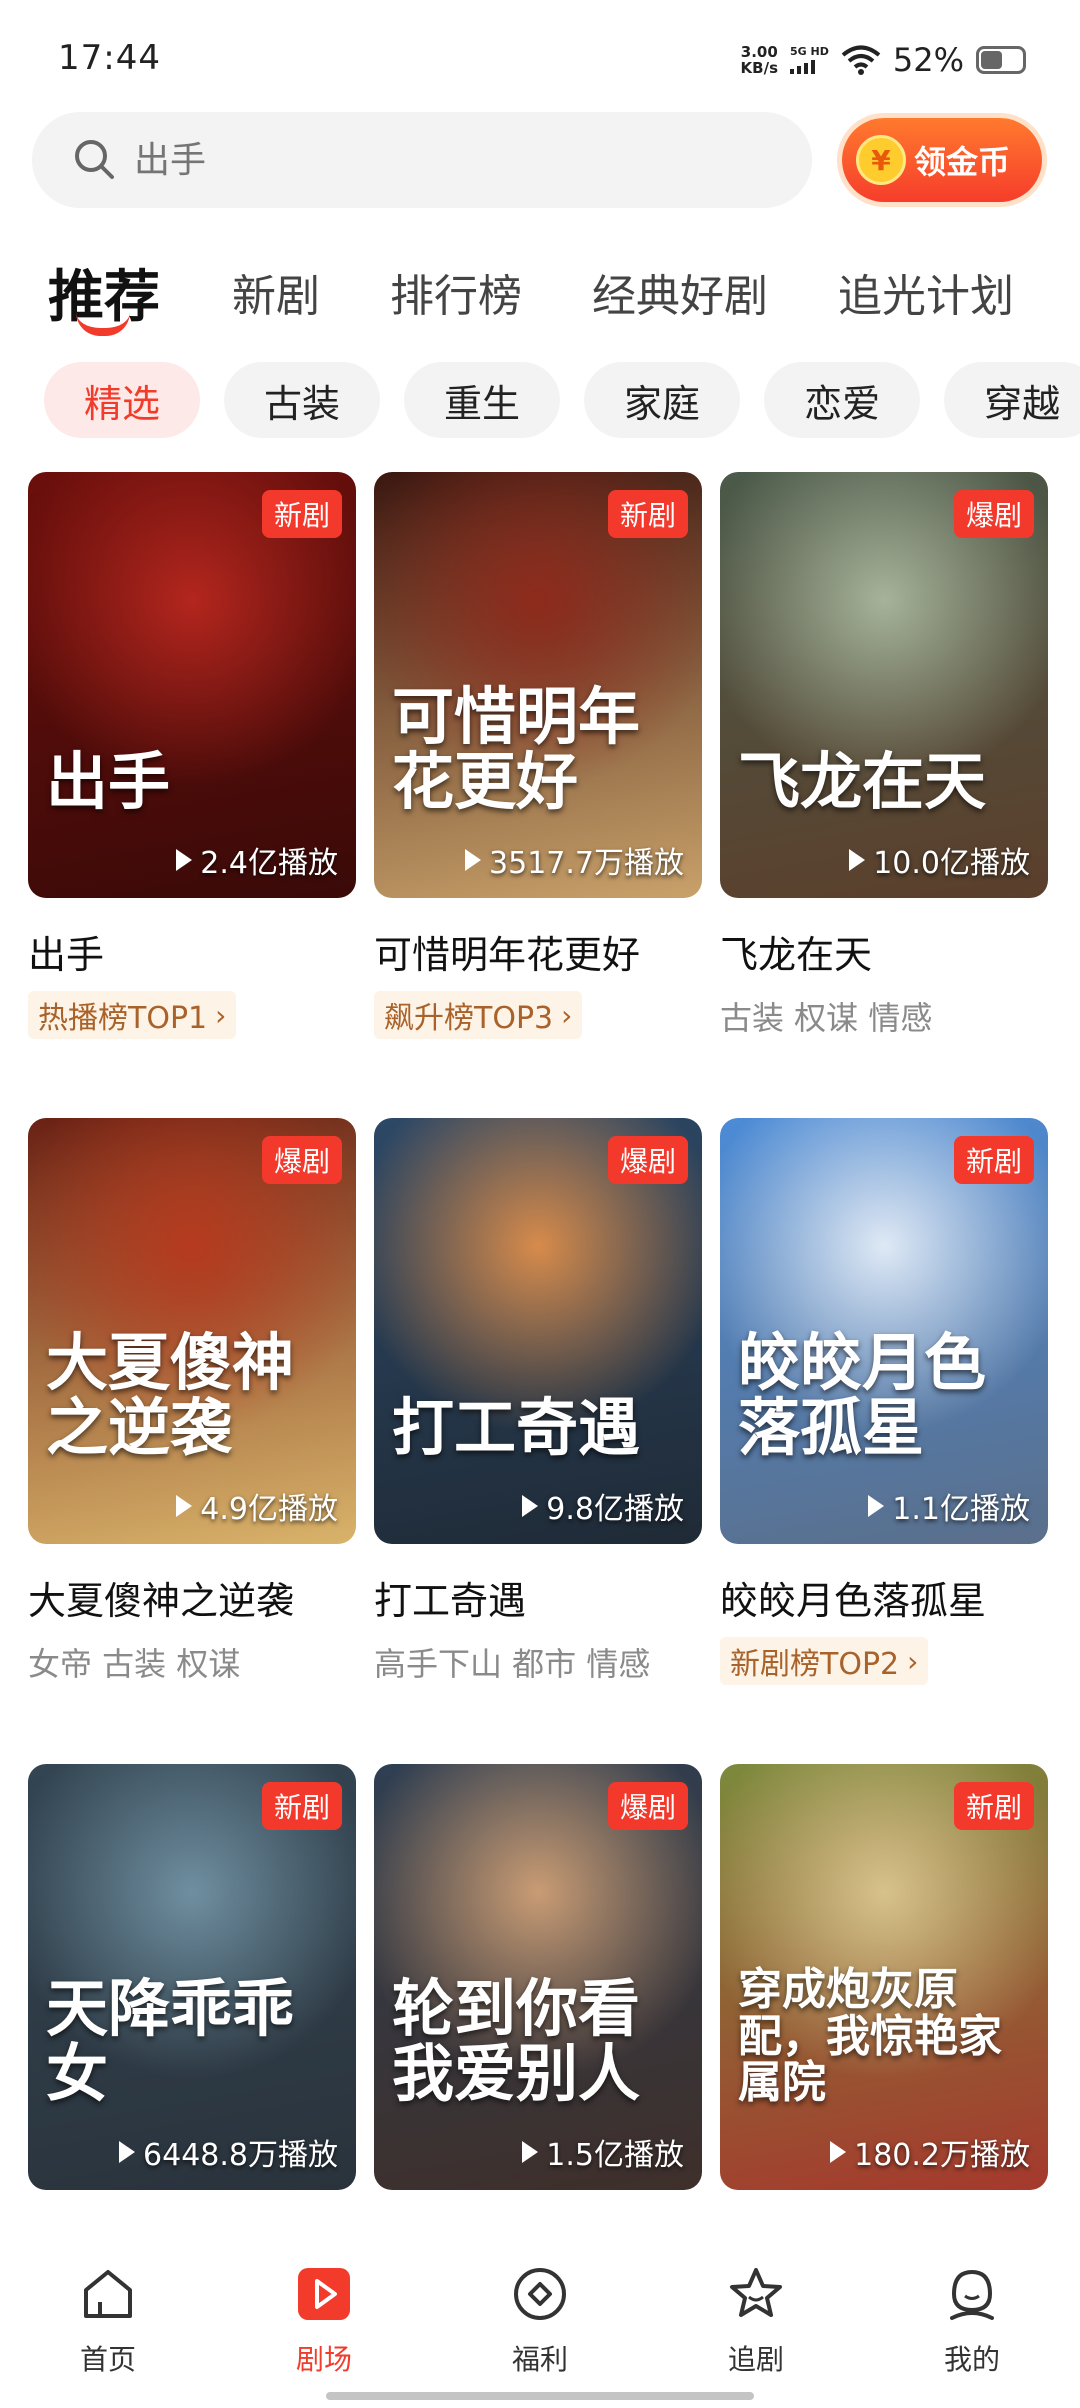 This screenshot has width=1080, height=2408. Describe the element at coordinates (123, 1018) in the screenshot. I see `rank-tag-text: 热播榜TOP1` at that location.